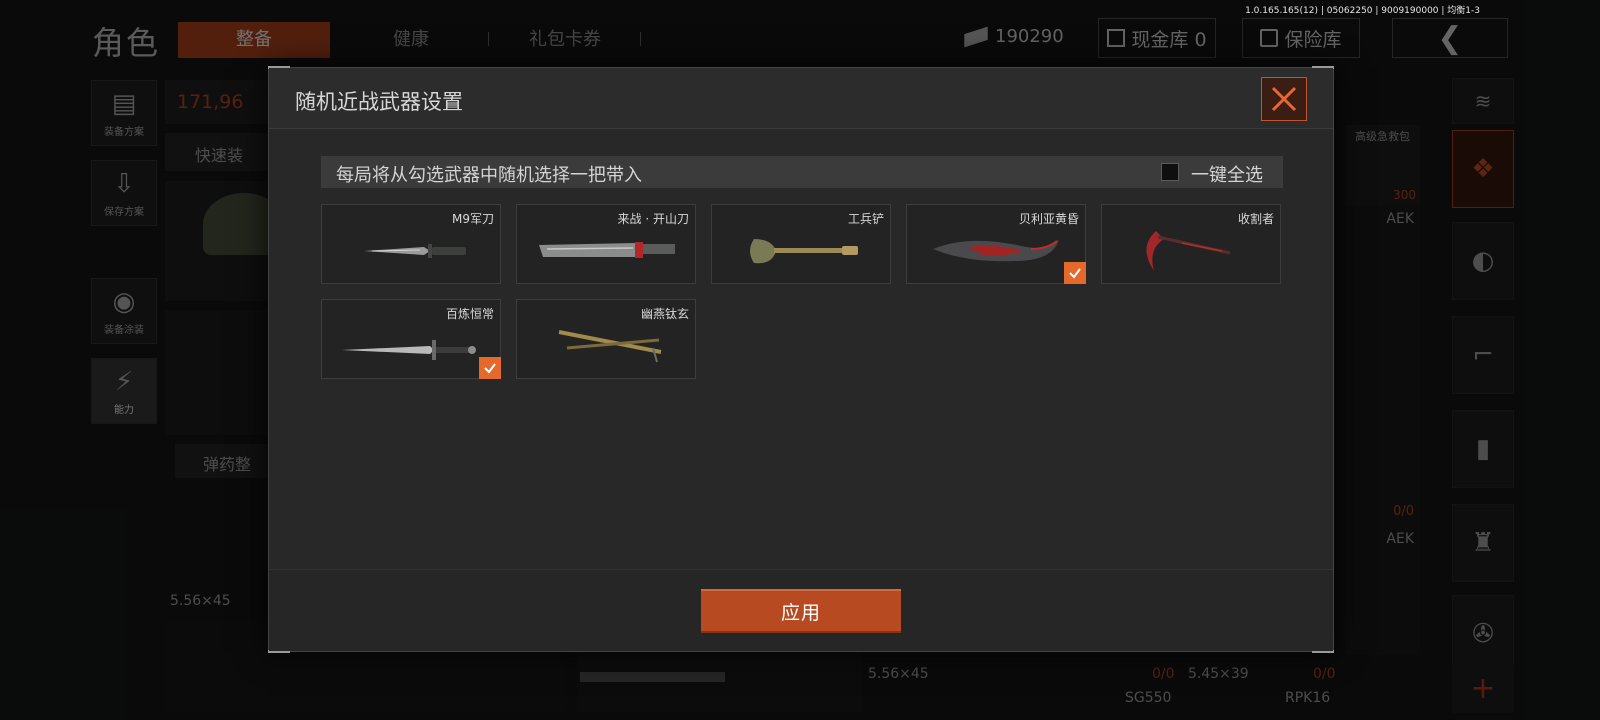  I want to click on combat-knife-icon, so click(415, 251).